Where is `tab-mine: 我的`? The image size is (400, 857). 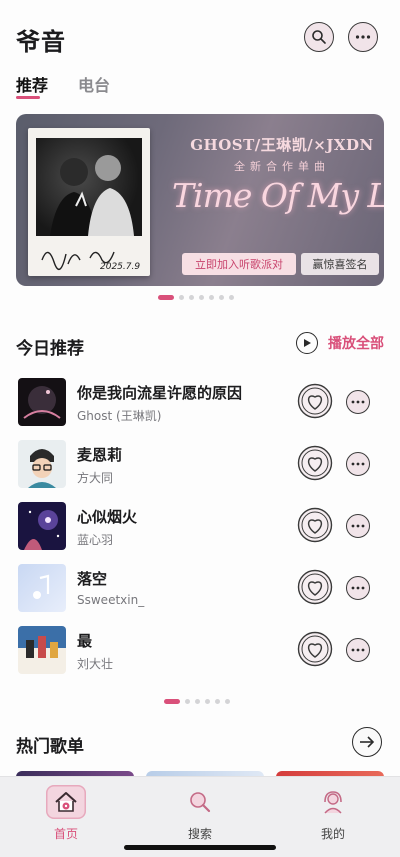 tab-mine: 我的 is located at coordinates (333, 813).